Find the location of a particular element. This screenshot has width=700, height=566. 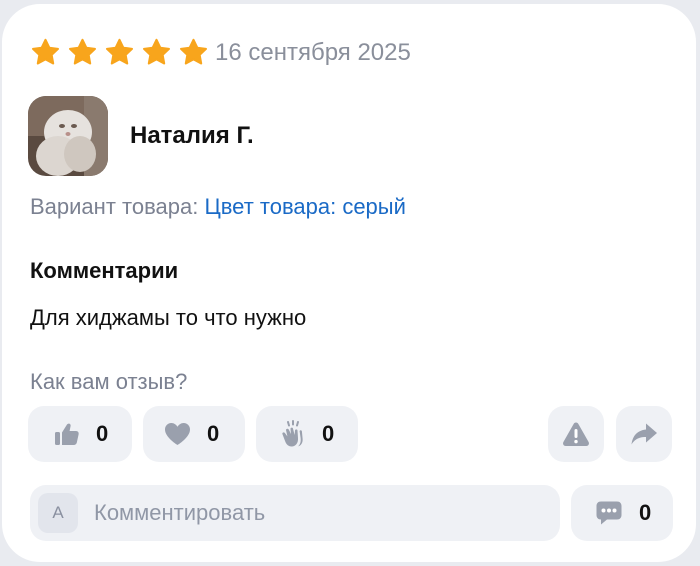

avatar-photo is located at coordinates (68, 136).